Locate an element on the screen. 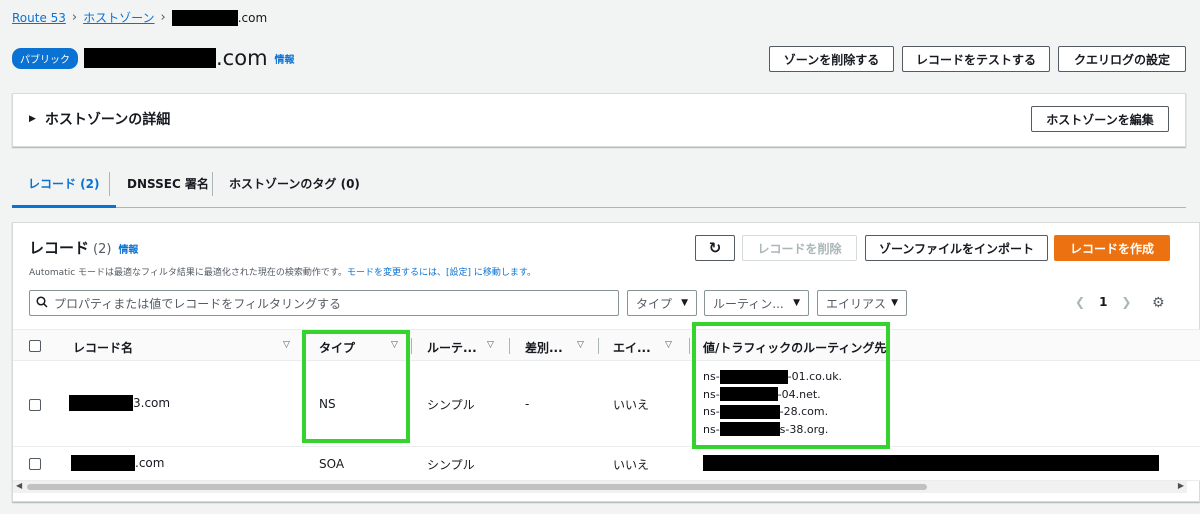 Image resolution: width=1200 pixels, height=514 pixels. public-badge: パブリック is located at coordinates (45, 58).